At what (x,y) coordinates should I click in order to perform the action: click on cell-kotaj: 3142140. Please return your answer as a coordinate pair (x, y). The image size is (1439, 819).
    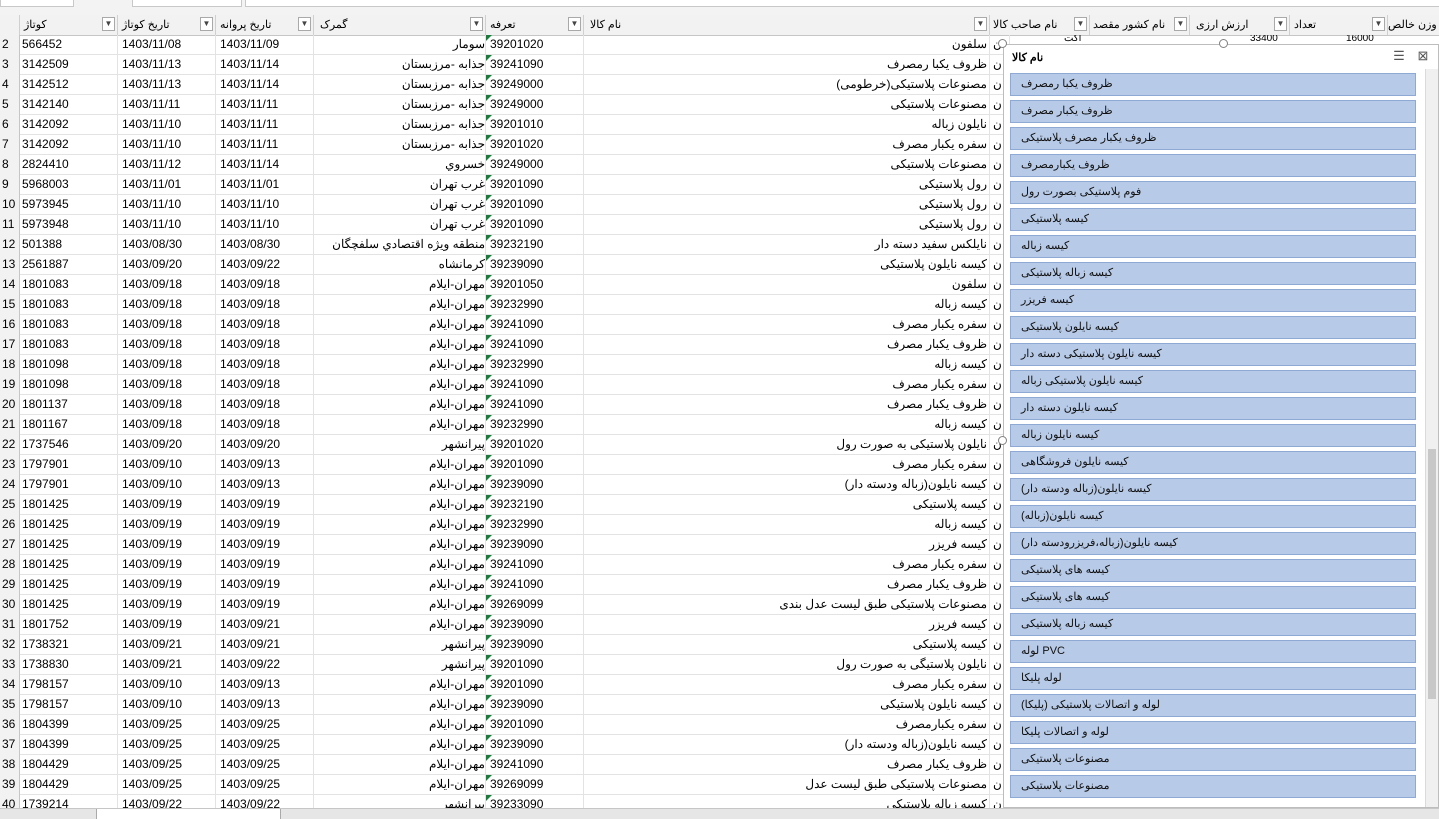
    Looking at the image, I should click on (69, 105).